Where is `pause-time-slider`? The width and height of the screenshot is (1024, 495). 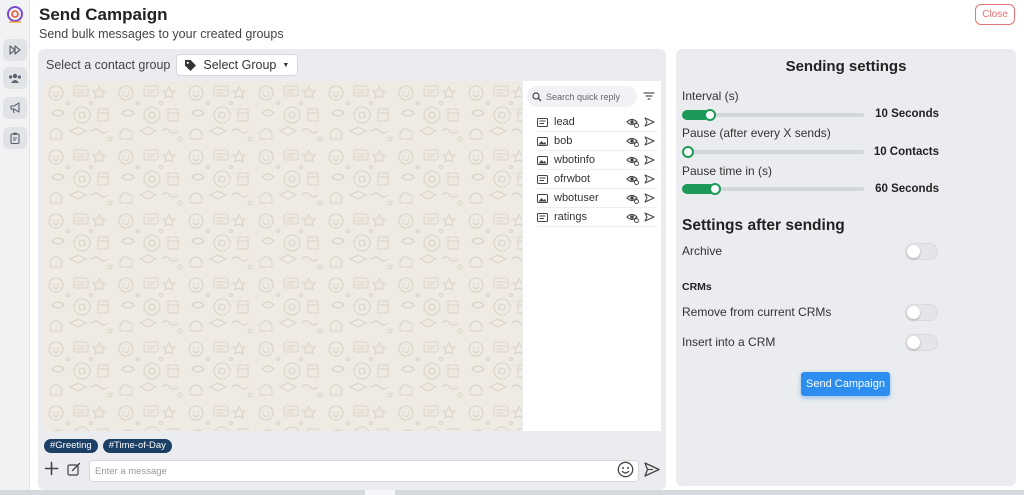
pause-time-slider is located at coordinates (773, 189).